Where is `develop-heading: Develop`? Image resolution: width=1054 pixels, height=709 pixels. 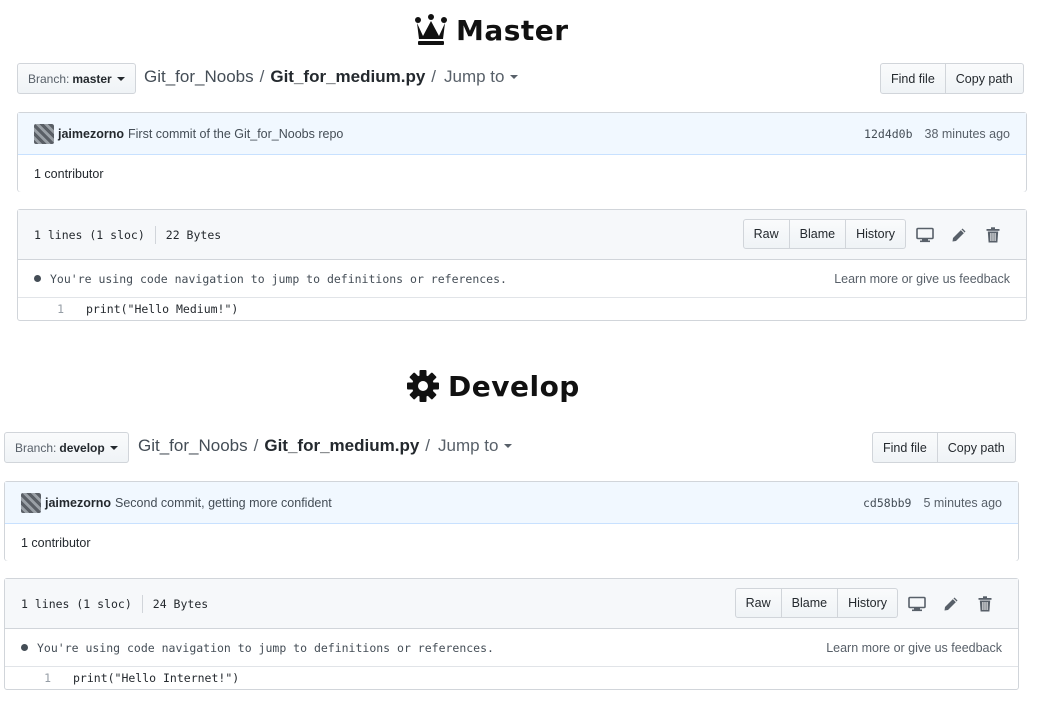
develop-heading: Develop is located at coordinates (493, 386).